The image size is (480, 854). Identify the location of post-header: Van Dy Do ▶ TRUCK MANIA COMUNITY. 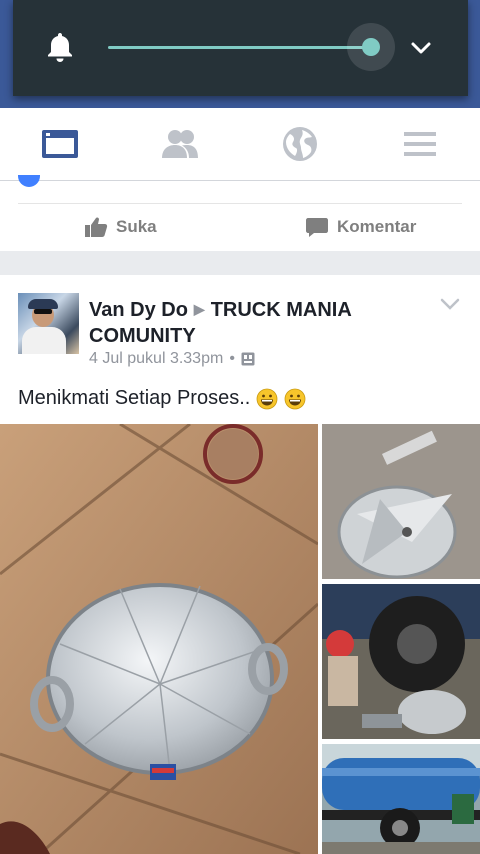
(254, 322).